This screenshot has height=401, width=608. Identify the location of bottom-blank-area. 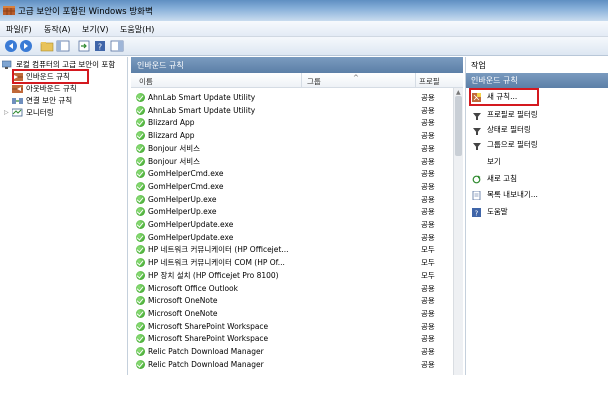
(304, 388).